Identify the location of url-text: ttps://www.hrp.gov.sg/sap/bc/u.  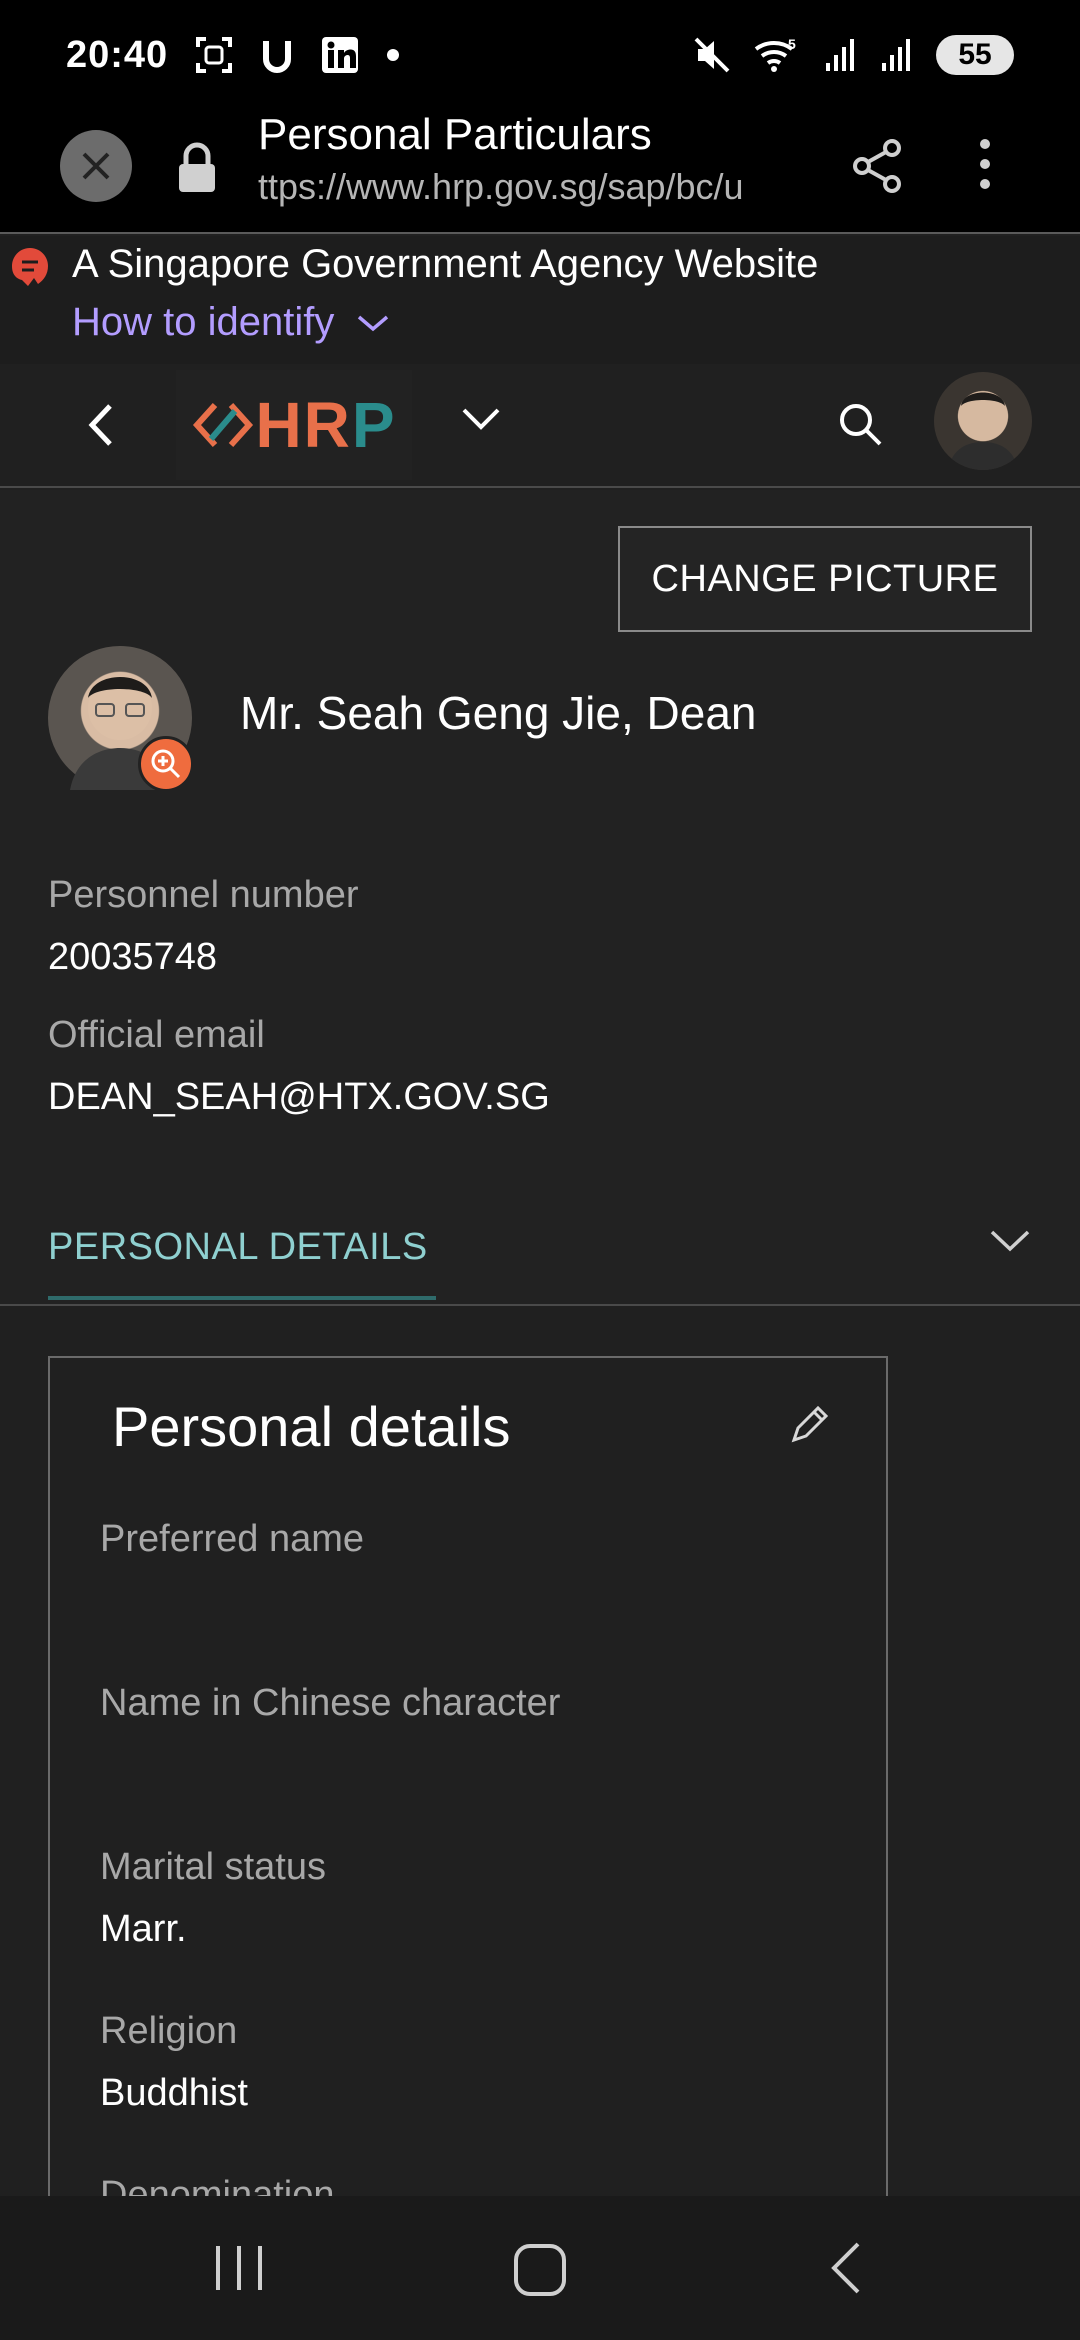
(501, 186).